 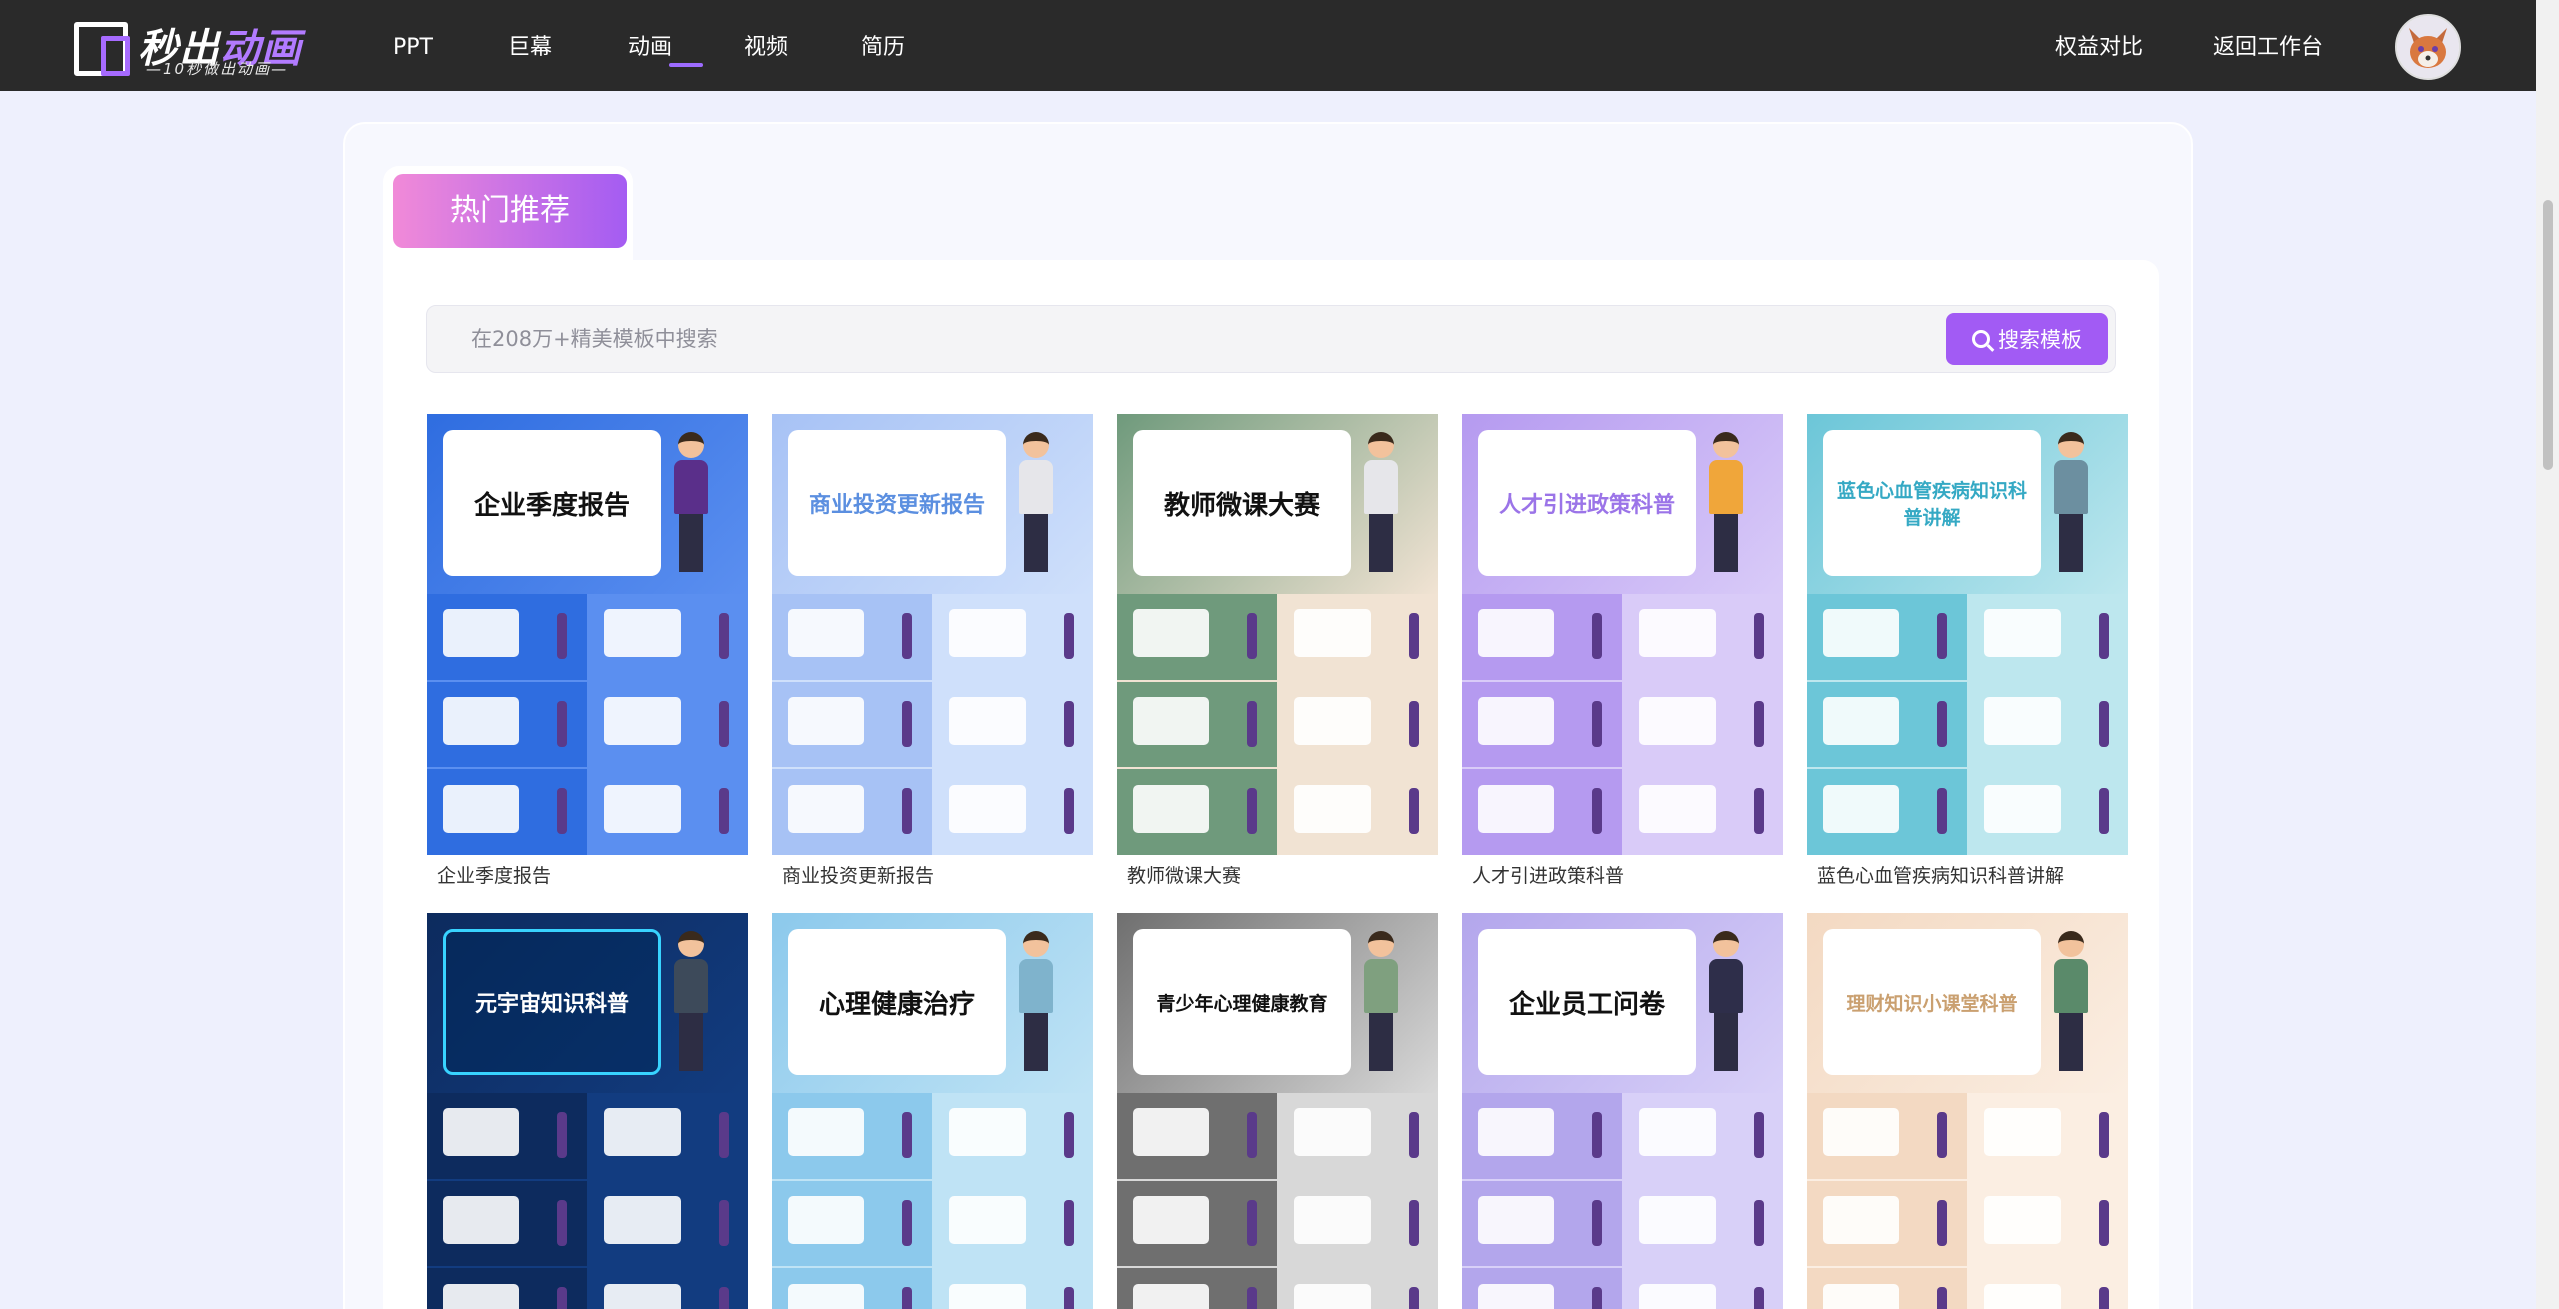 What do you see at coordinates (1548, 876) in the screenshot?
I see `template-title: 人才引进政策科普` at bounding box center [1548, 876].